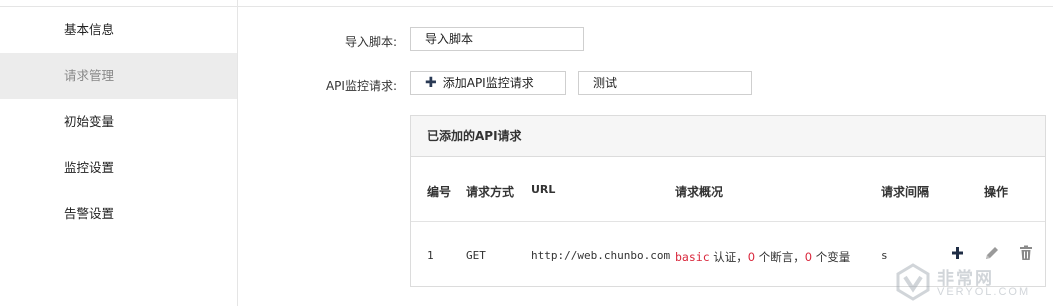  What do you see at coordinates (780, 257) in the screenshot?
I see `summary-assert-suffix: 个断言，` at bounding box center [780, 257].